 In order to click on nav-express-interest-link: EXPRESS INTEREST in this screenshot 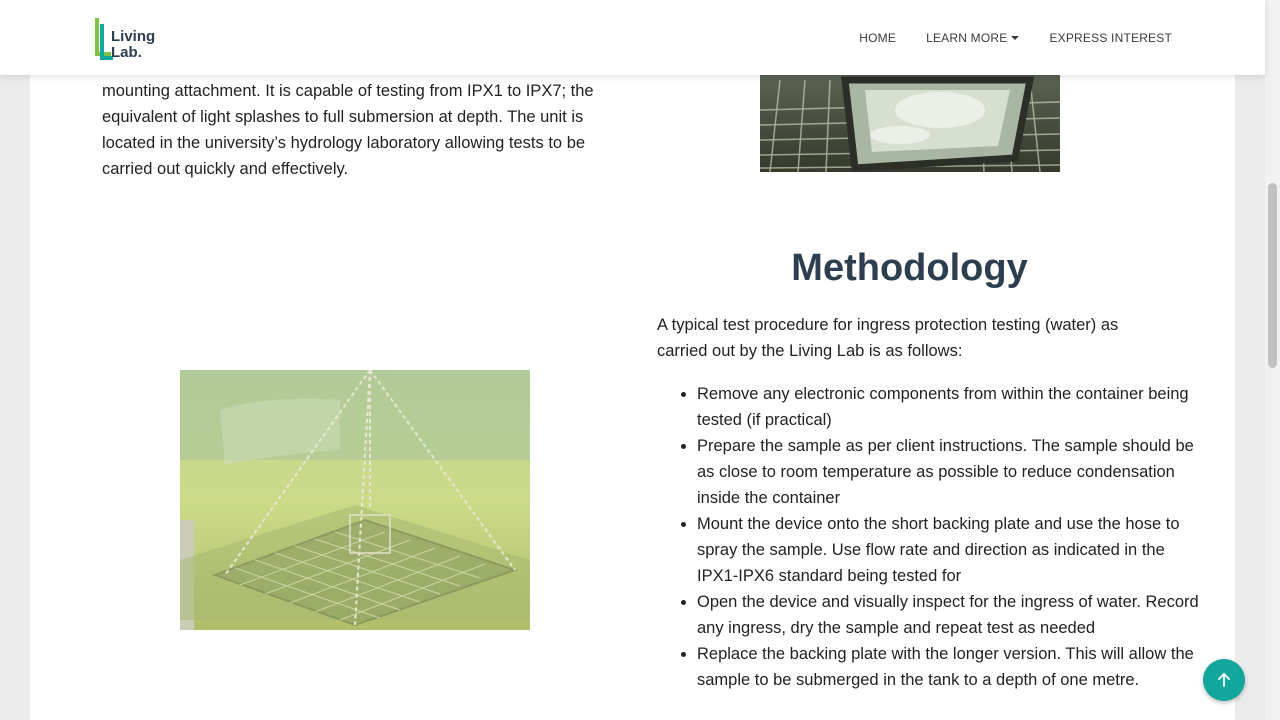, I will do `click(1110, 38)`.